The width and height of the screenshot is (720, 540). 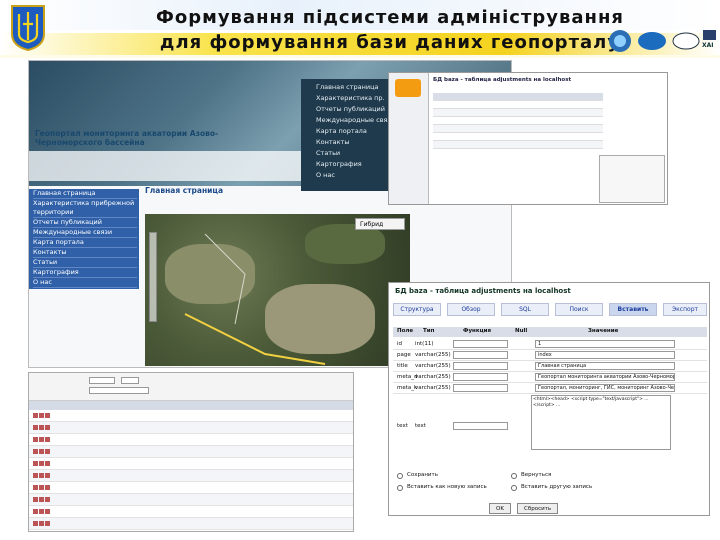 I want to click on nav-item: О нас, so click(x=85, y=283).